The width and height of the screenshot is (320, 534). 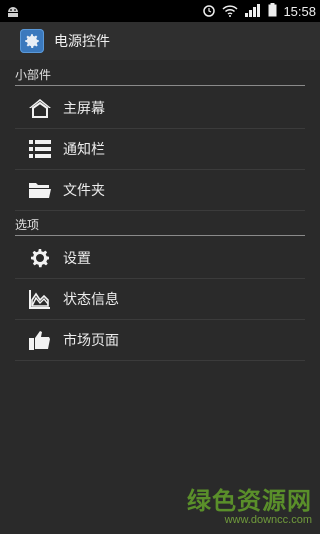 What do you see at coordinates (253, 11) in the screenshot?
I see `signal-icon` at bounding box center [253, 11].